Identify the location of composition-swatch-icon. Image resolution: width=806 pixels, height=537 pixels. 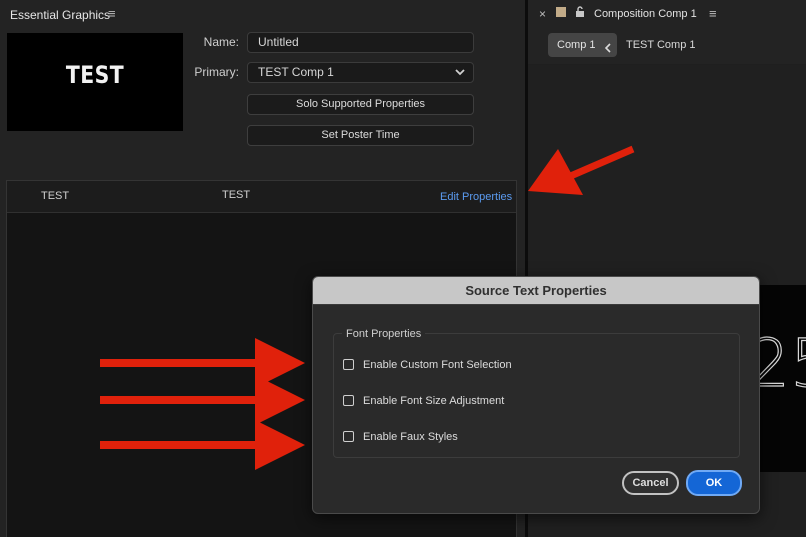
(561, 12).